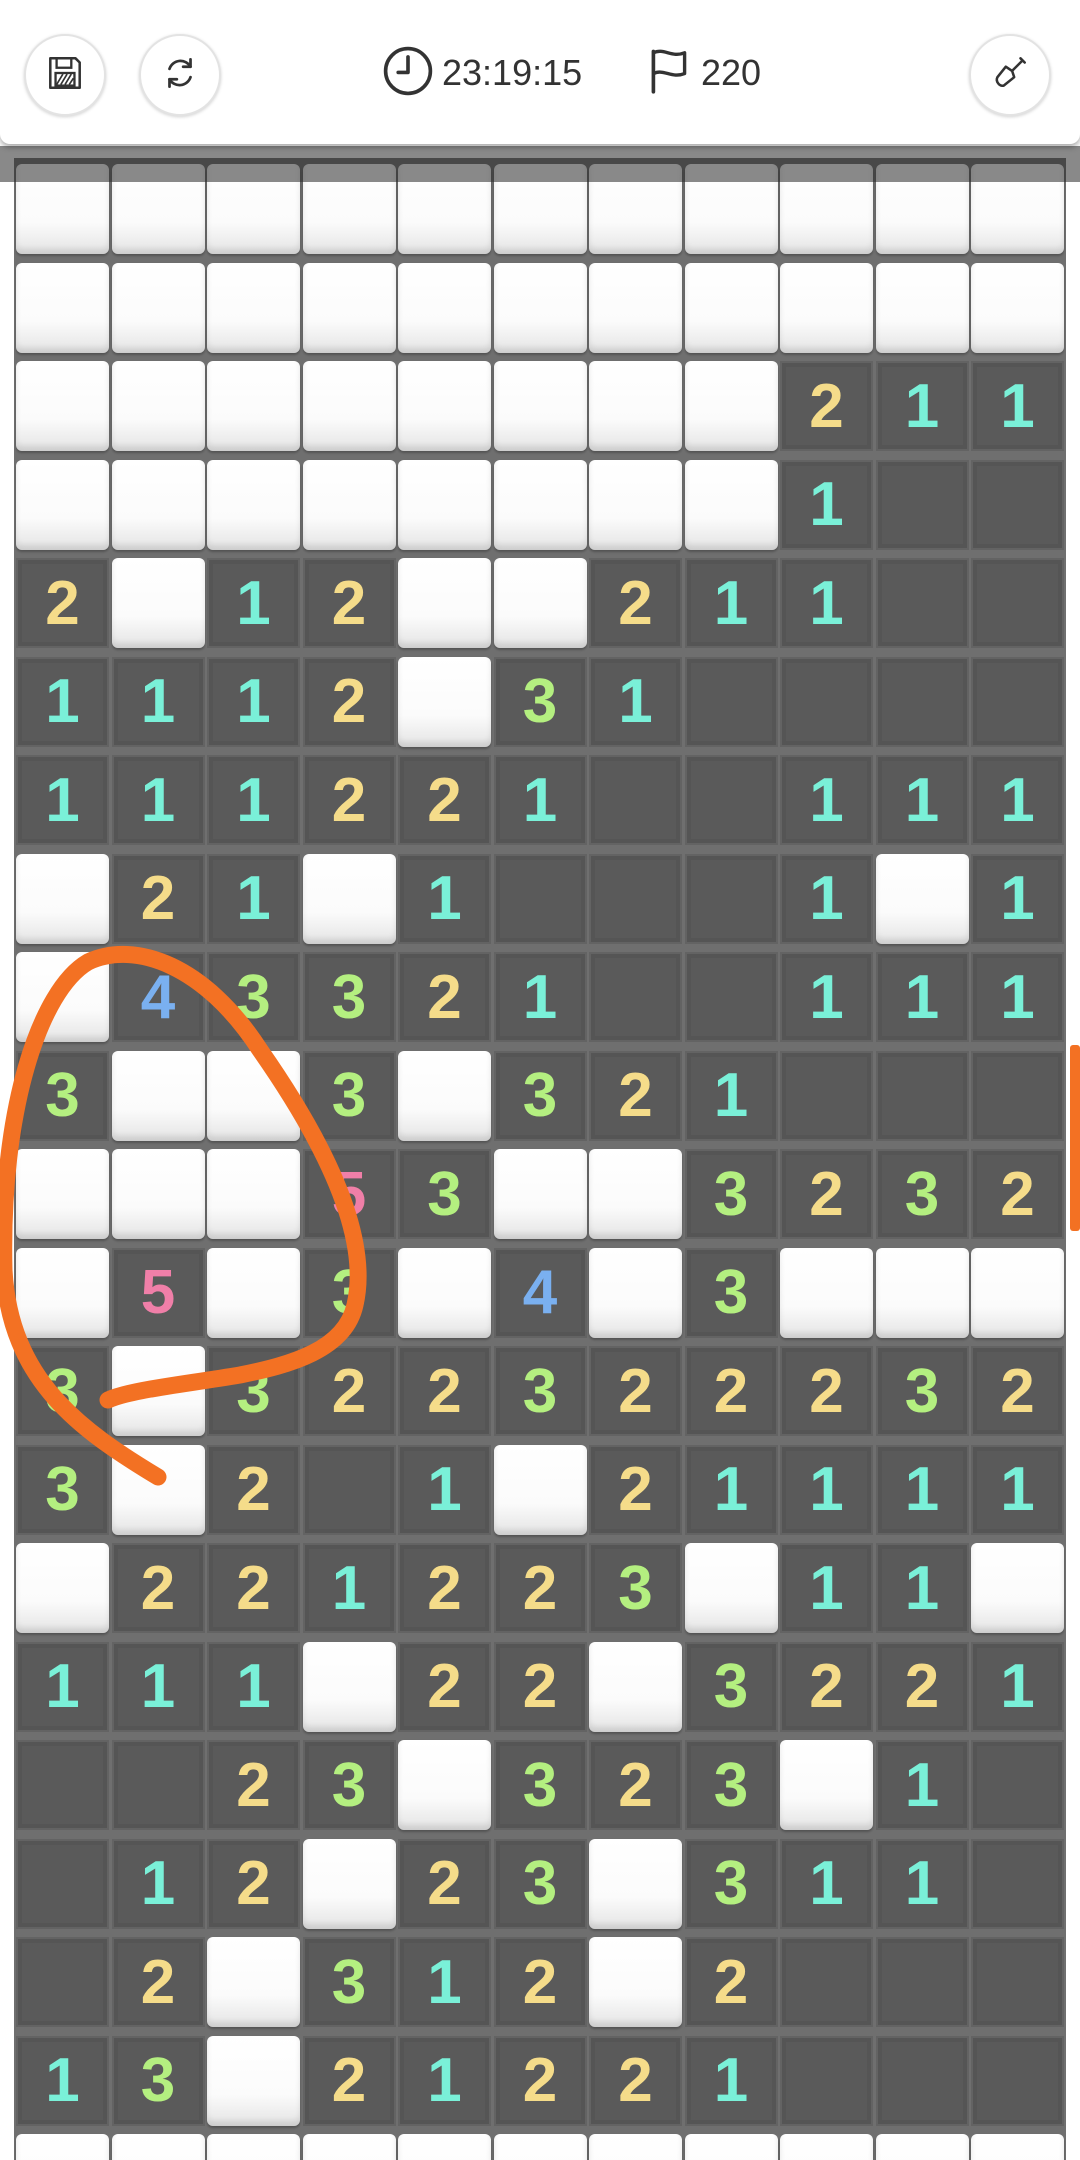 This screenshot has height=2160, width=1080. Describe the element at coordinates (65, 75) in the screenshot. I see `save-button` at that location.